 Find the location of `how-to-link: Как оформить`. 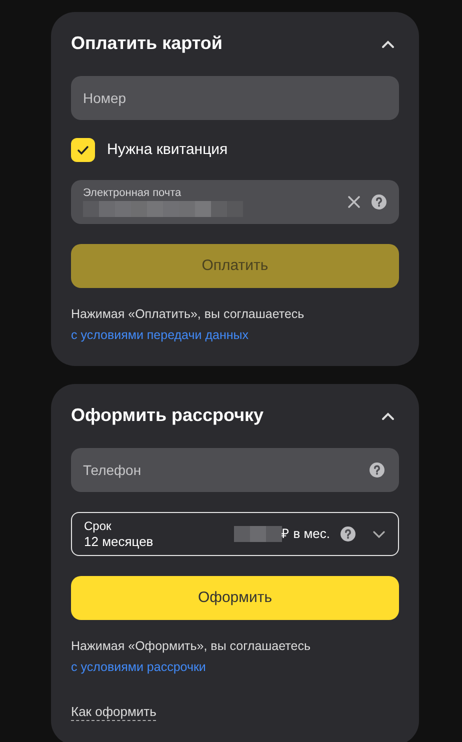

how-to-link: Как оформить is located at coordinates (113, 712).